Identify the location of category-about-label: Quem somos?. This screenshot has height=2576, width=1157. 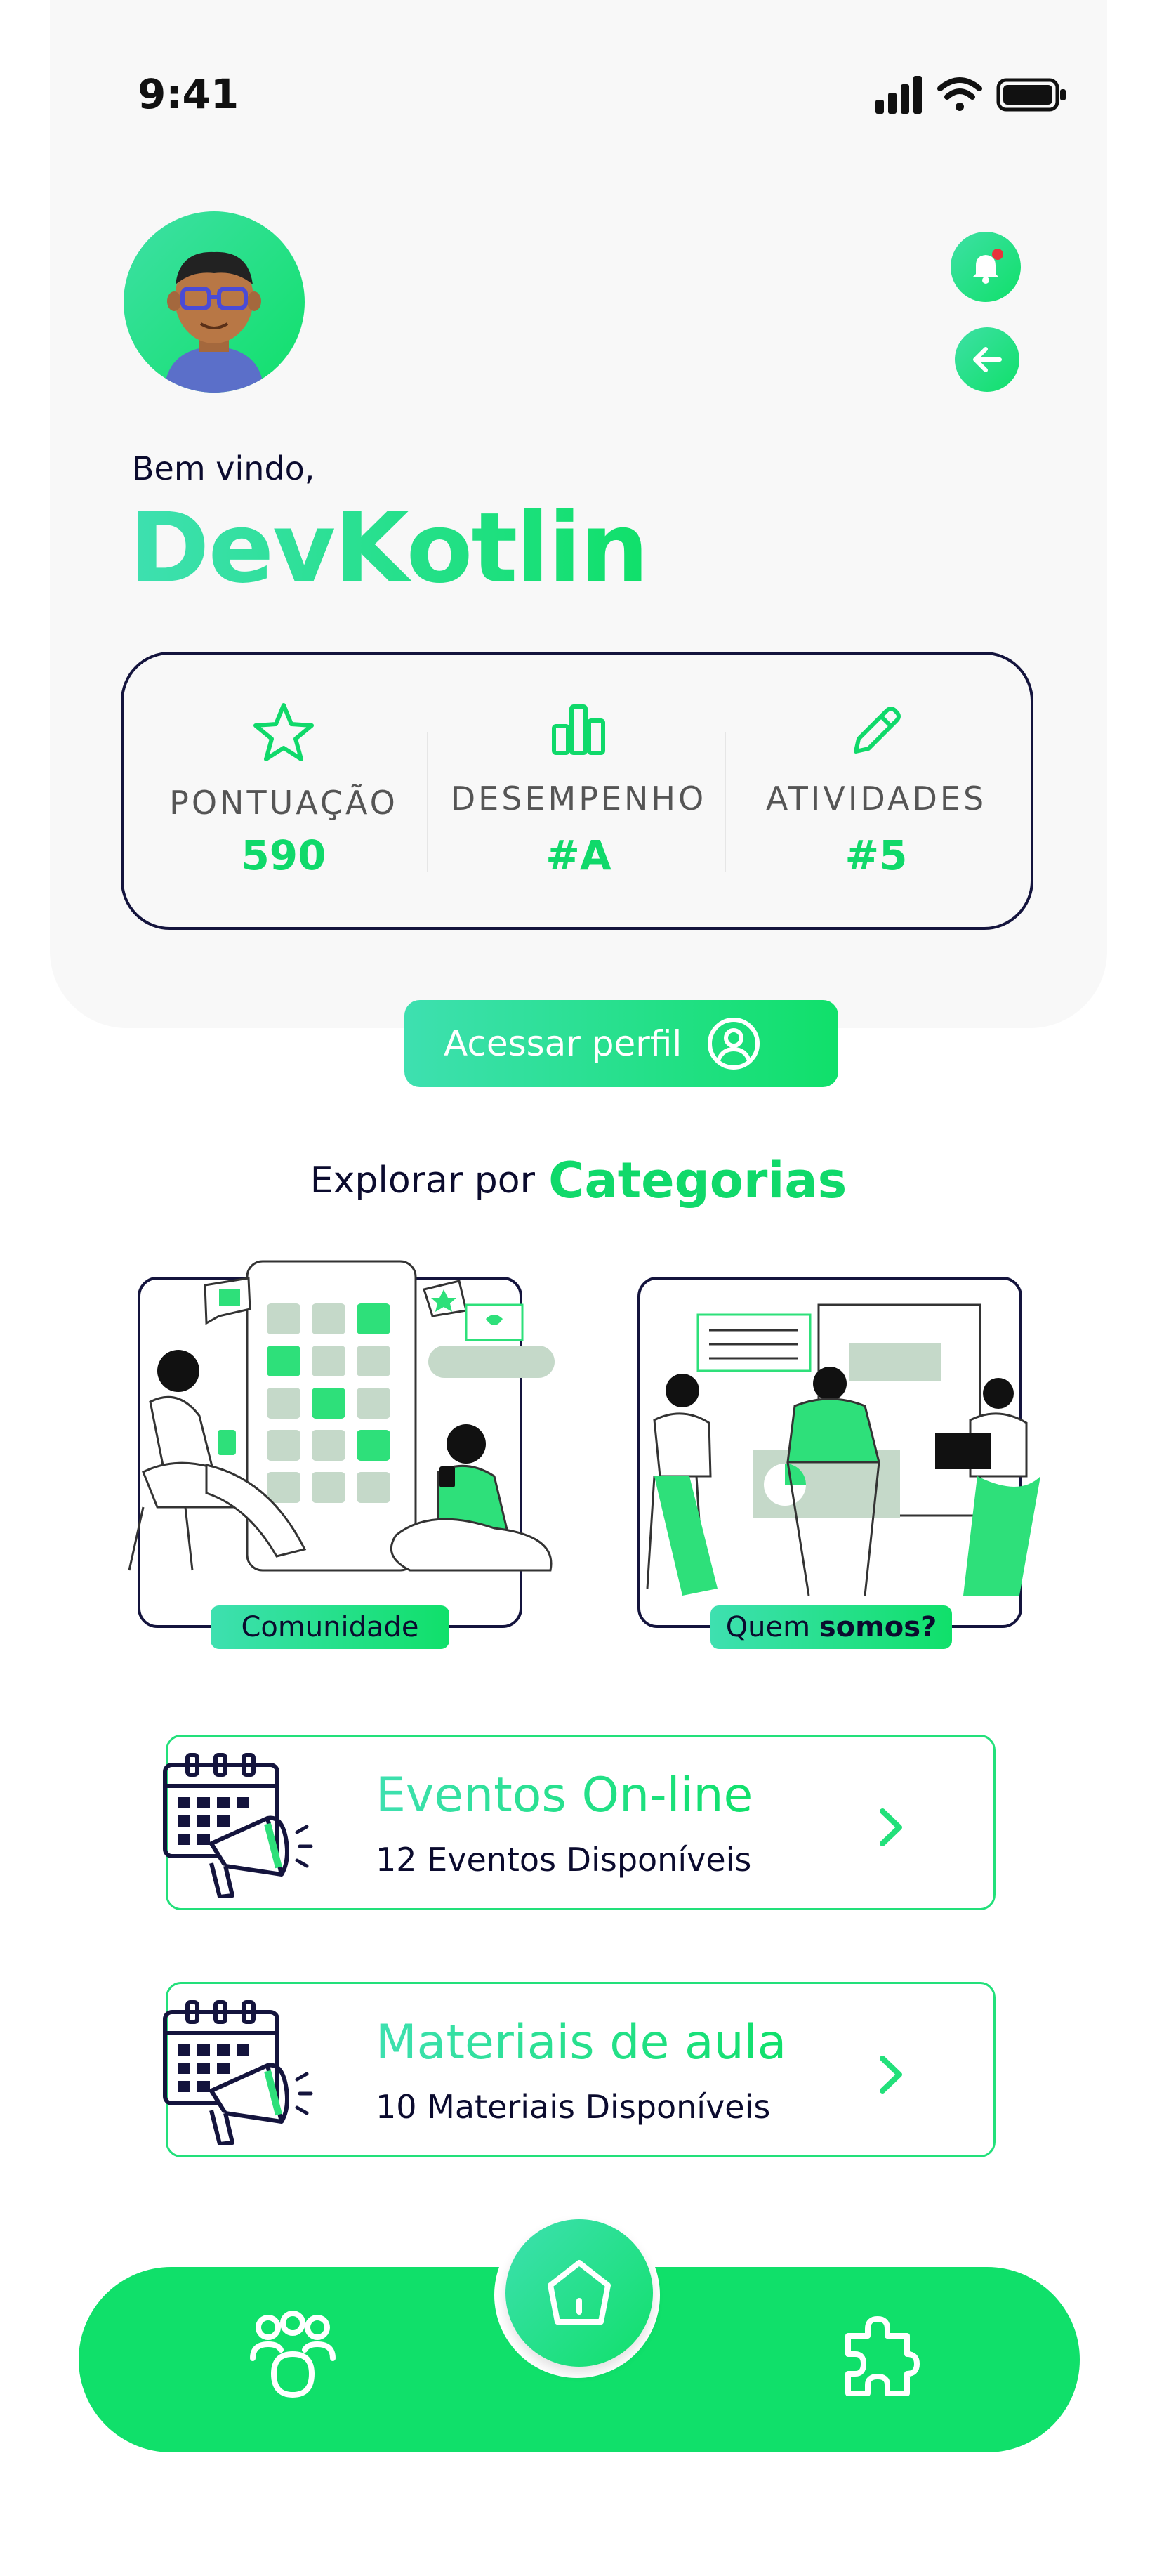
(831, 1627).